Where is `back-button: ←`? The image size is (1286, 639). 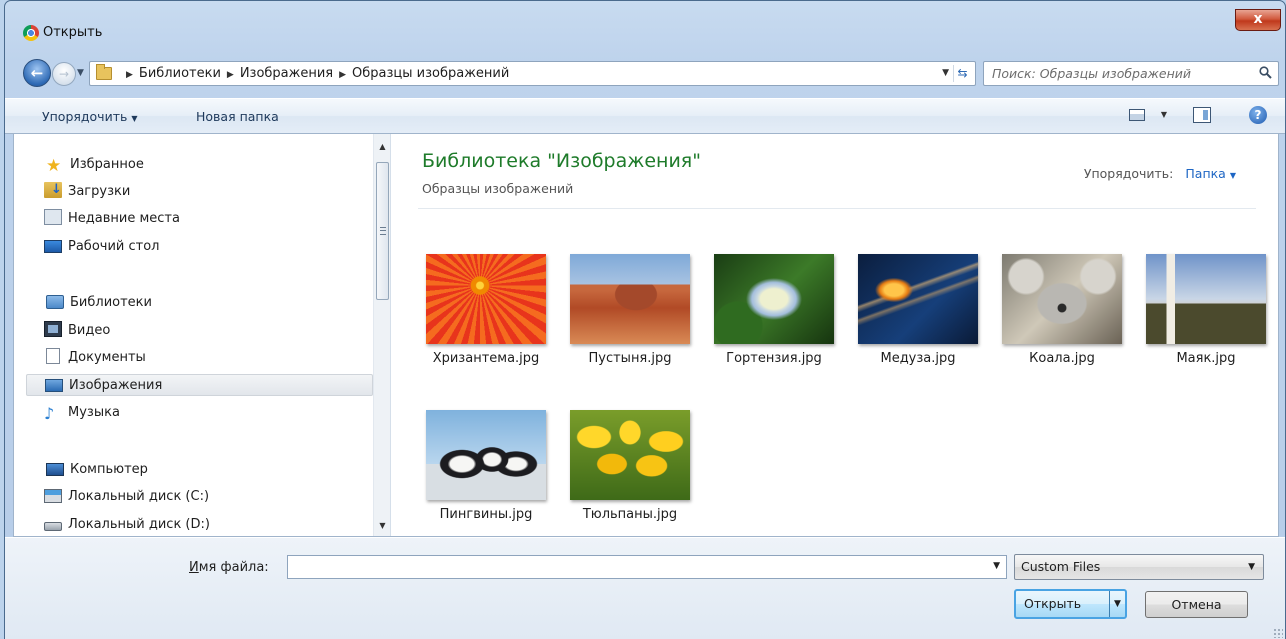 back-button: ← is located at coordinates (37, 73).